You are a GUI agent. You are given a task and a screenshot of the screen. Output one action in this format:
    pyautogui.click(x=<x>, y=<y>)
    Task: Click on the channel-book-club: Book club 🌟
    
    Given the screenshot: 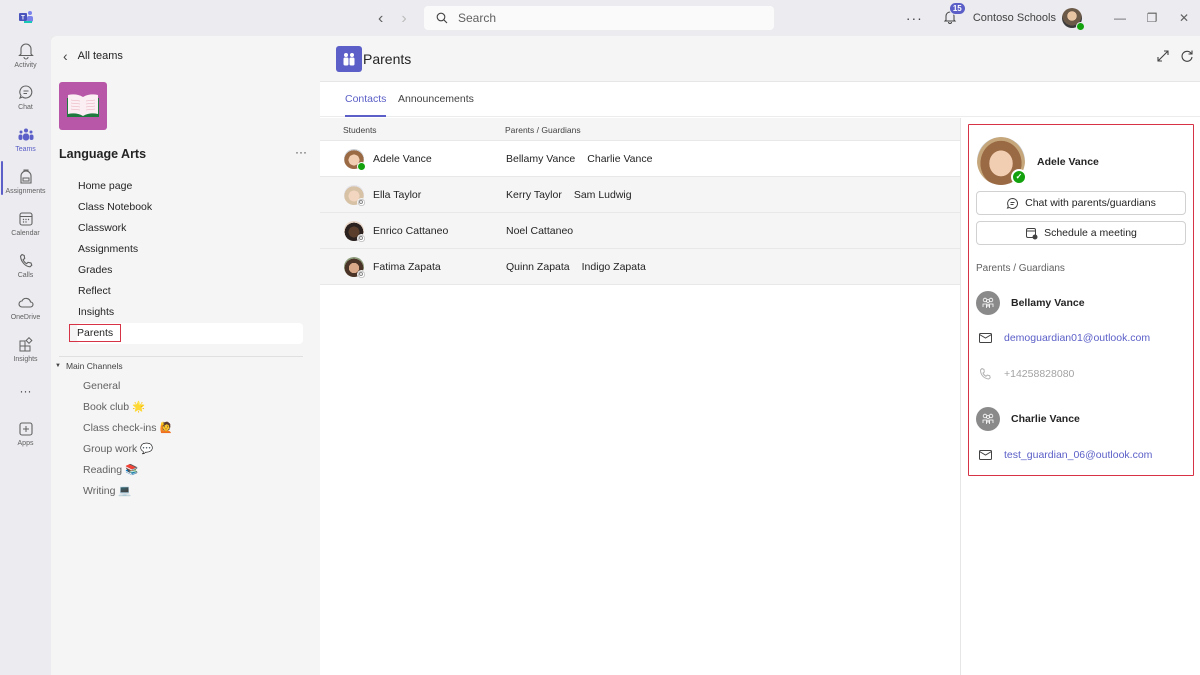 What is the action you would take?
    pyautogui.click(x=128, y=407)
    